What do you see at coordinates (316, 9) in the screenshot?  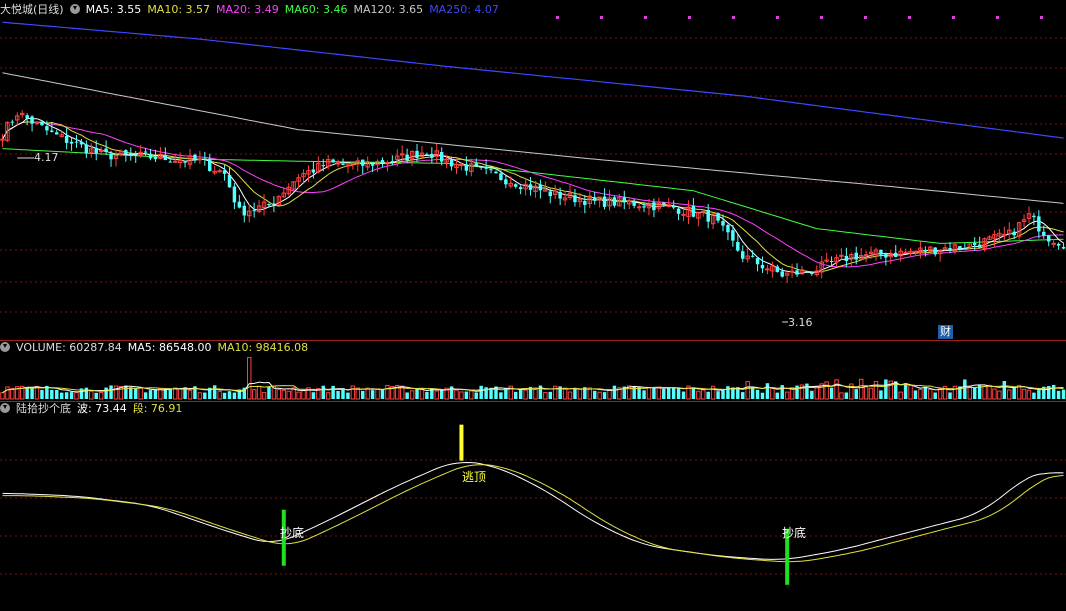 I see `ma60-value: MA60: 3.46` at bounding box center [316, 9].